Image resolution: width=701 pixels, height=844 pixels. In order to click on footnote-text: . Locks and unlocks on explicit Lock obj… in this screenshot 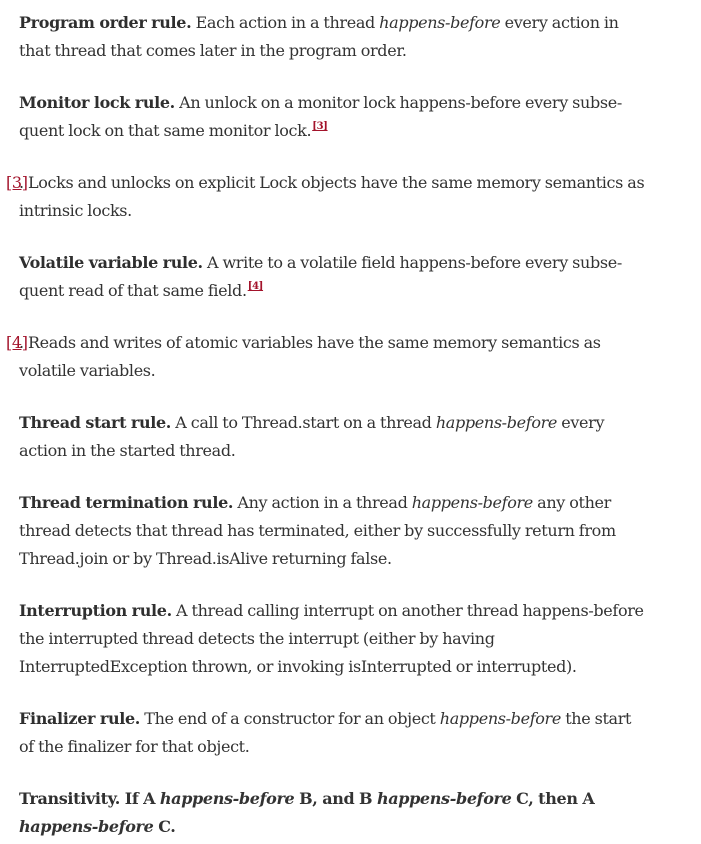, I will do `click(332, 196)`.